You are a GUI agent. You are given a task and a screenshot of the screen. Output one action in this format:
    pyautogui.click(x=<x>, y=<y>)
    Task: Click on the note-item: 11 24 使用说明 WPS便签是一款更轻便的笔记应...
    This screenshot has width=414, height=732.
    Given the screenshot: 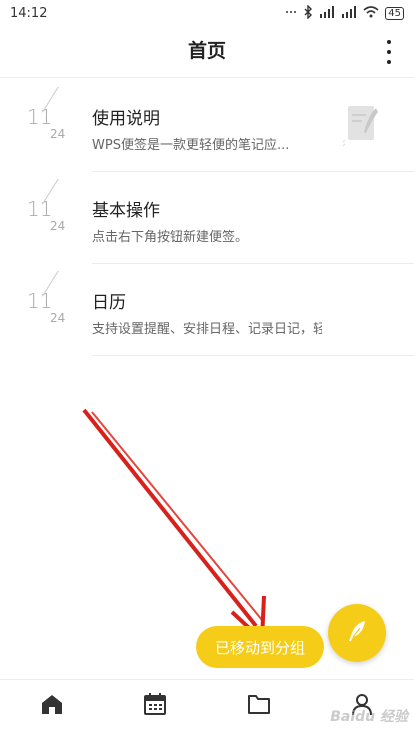 What is the action you would take?
    pyautogui.click(x=207, y=126)
    